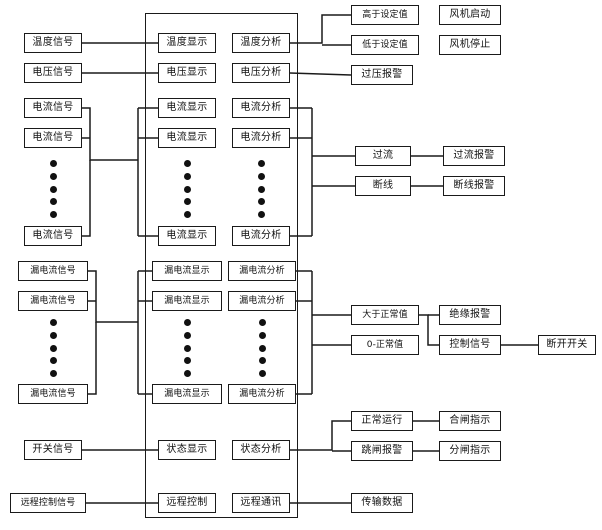 This screenshot has height=530, width=602. Describe the element at coordinates (187, 108) in the screenshot. I see `node-dsp-cur-1: 电流显示` at that location.